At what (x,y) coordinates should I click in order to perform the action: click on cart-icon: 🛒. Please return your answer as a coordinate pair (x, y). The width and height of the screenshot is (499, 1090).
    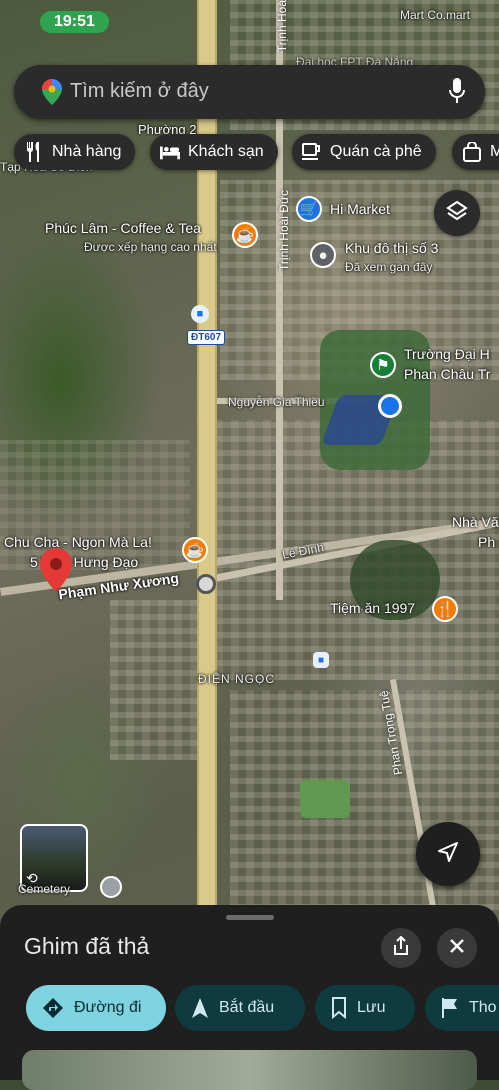
    Looking at the image, I should click on (309, 209).